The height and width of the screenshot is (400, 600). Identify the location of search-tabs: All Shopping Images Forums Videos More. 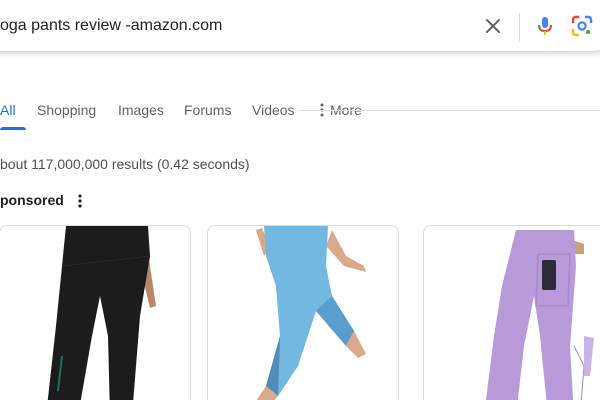
(300, 113).